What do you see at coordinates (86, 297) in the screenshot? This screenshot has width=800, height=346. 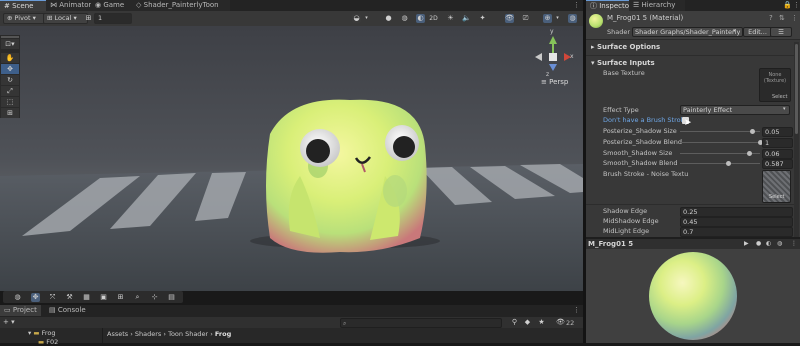 I see `frame-icon: ▦` at bounding box center [86, 297].